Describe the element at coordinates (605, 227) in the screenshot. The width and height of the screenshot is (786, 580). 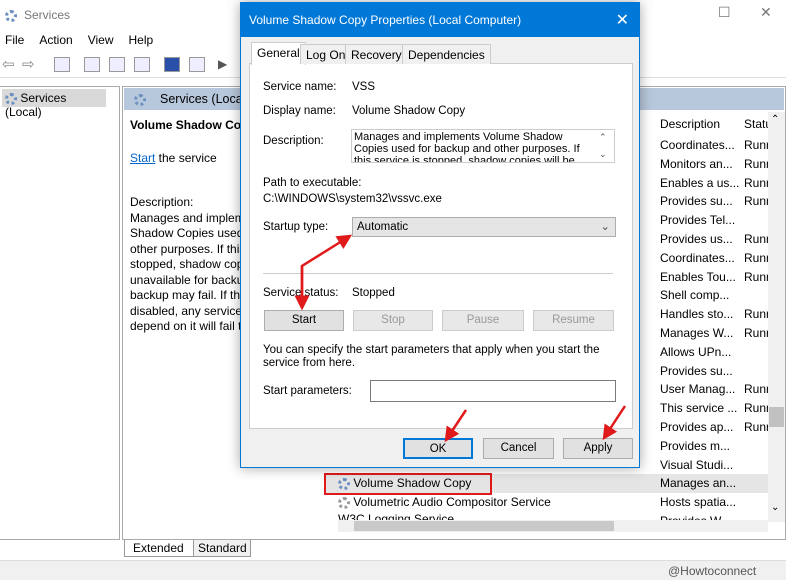
I see `chevron-down-icon: ⌄` at that location.